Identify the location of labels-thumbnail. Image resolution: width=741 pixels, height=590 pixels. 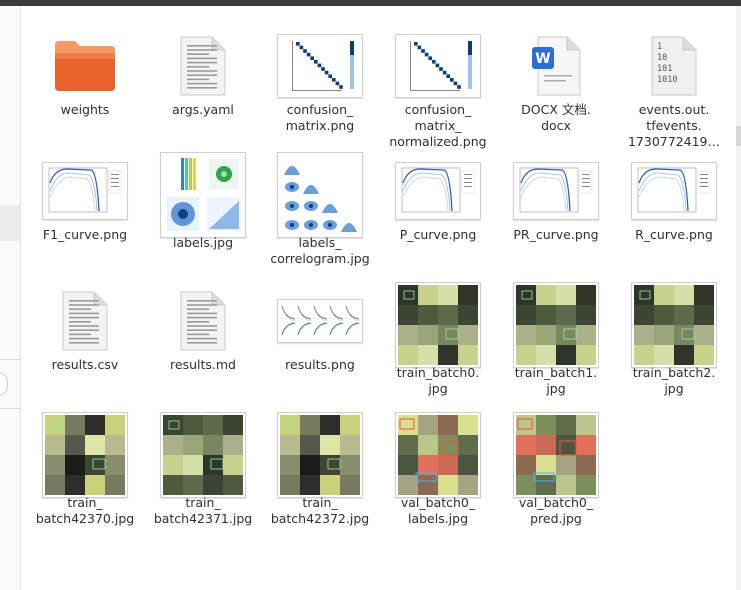
(203, 195).